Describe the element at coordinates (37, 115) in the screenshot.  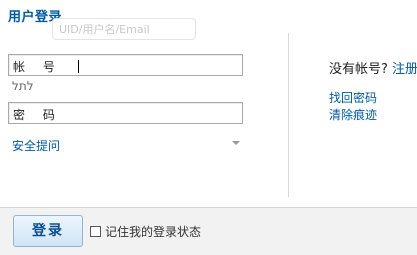
I see `password-label: 密 码` at that location.